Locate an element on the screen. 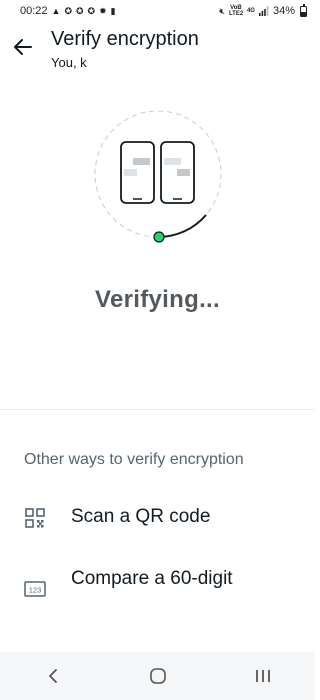 Image resolution: width=320 pixels, height=700 pixels. status-left: 00:22 ▲ ✪ ✪ ✪ ✹ ▮ is located at coordinates (68, 11).